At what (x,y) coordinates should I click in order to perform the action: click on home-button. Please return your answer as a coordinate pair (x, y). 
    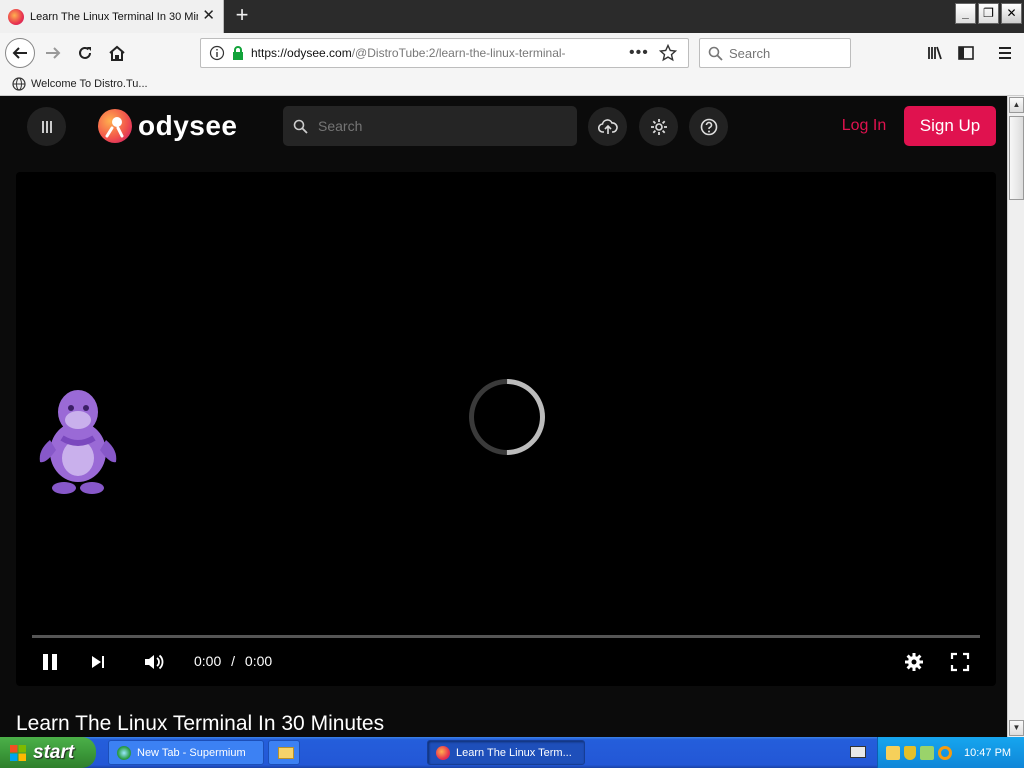
    Looking at the image, I should click on (117, 53).